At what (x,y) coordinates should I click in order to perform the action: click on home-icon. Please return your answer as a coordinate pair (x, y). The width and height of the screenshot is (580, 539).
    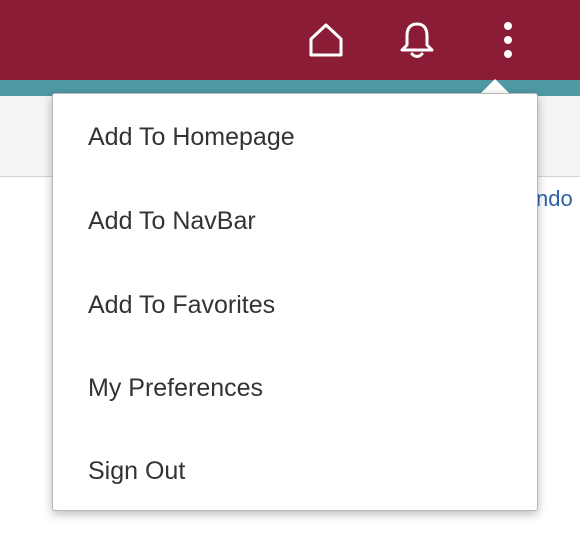
    Looking at the image, I should click on (326, 40).